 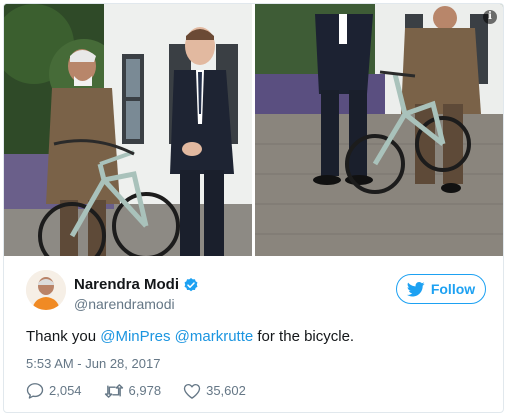 I want to click on tweet-timestamp: 5:53 AM - Jun 28, 2017, so click(x=93, y=363).